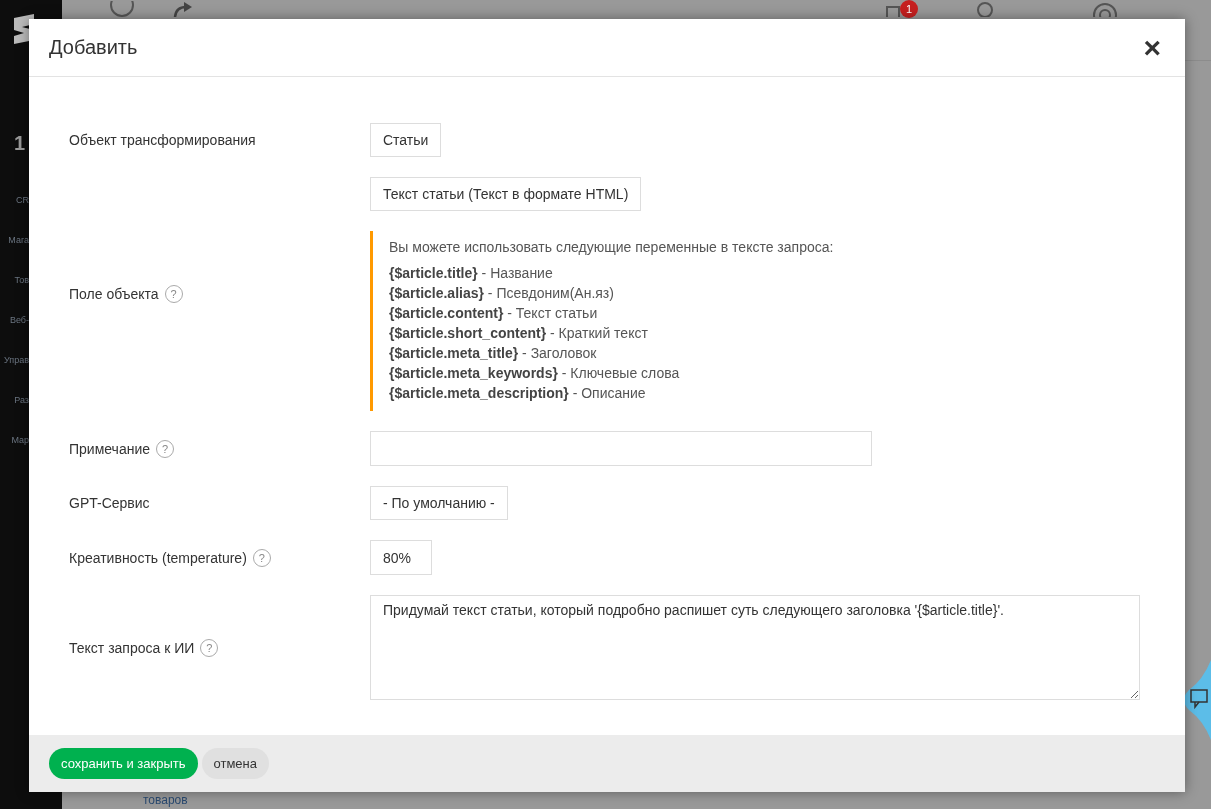 The image size is (1211, 809). What do you see at coordinates (16, 360) in the screenshot?
I see `sidebar-item: Управ` at bounding box center [16, 360].